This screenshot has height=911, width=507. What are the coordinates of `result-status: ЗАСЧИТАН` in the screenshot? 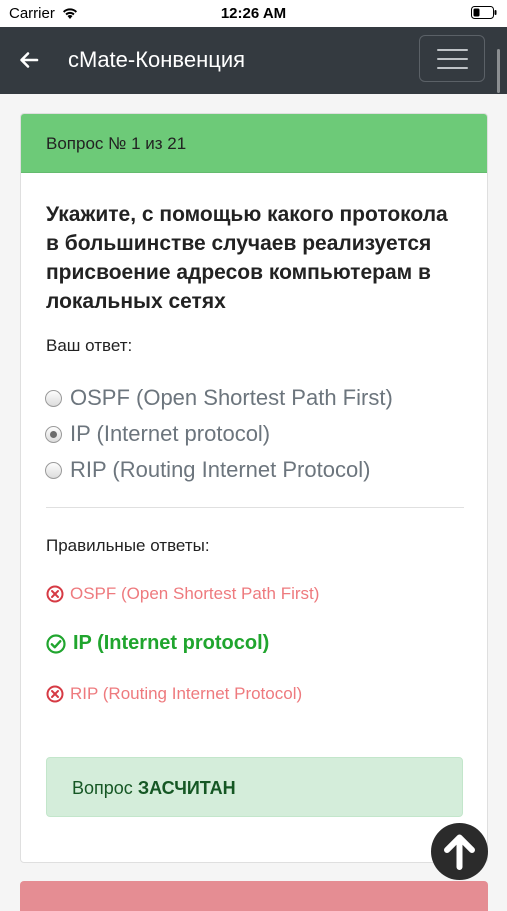 It's located at (186, 788).